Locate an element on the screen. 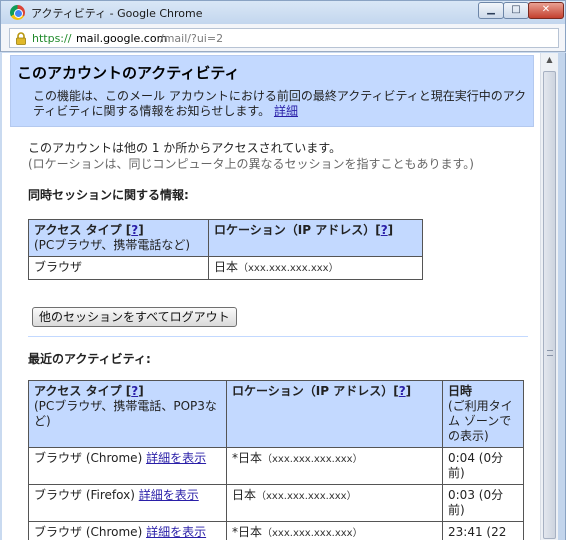 Image resolution: width=566 pixels, height=540 pixels. divider is located at coordinates (278, 336).